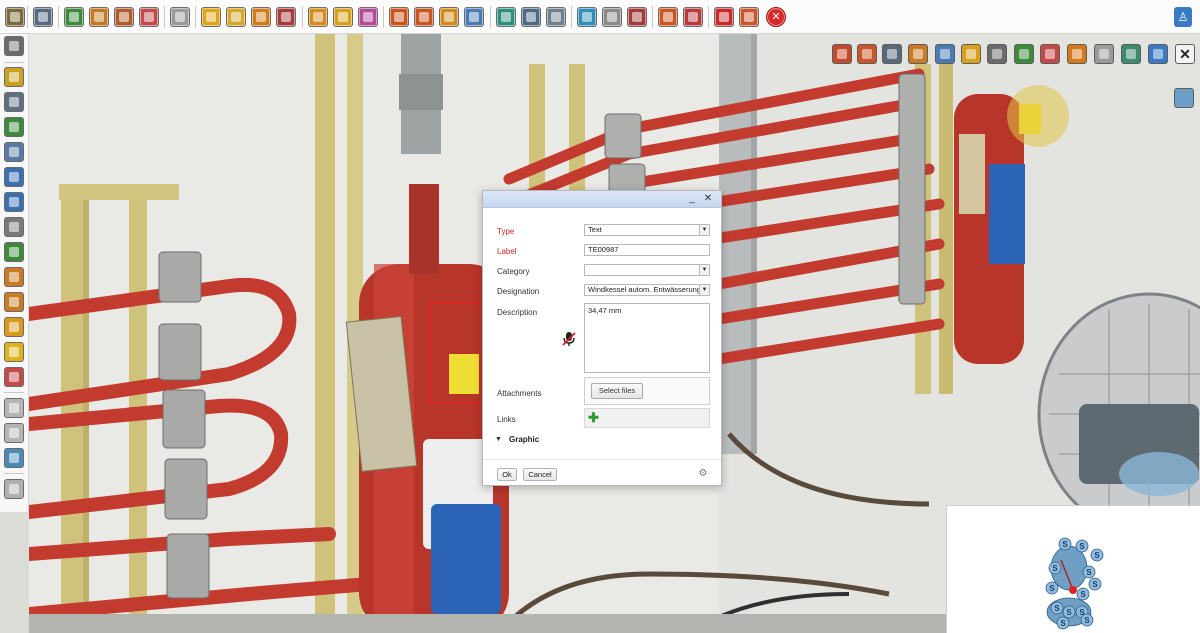 The width and height of the screenshot is (1200, 633). What do you see at coordinates (1073, 569) in the screenshot?
I see `minimap: S S S S S S S S S S S S S` at bounding box center [1073, 569].